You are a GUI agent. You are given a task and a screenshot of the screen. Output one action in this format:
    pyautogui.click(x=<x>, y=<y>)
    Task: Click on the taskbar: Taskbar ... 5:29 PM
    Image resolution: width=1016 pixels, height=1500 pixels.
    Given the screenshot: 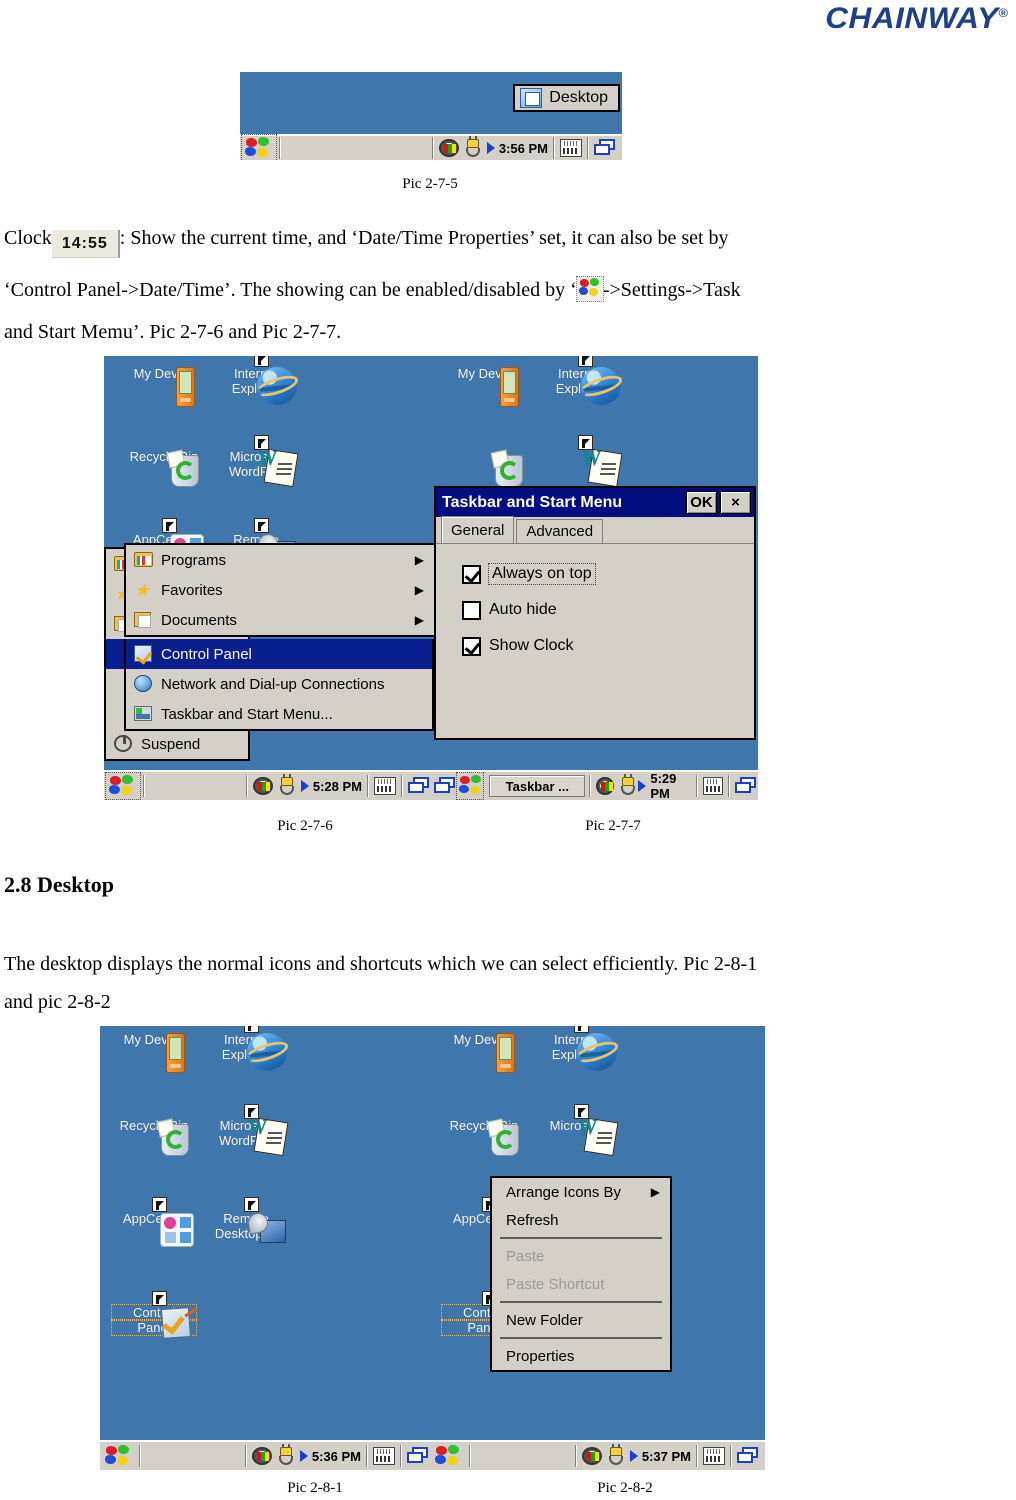 What is the action you would take?
    pyautogui.click(x=596, y=785)
    